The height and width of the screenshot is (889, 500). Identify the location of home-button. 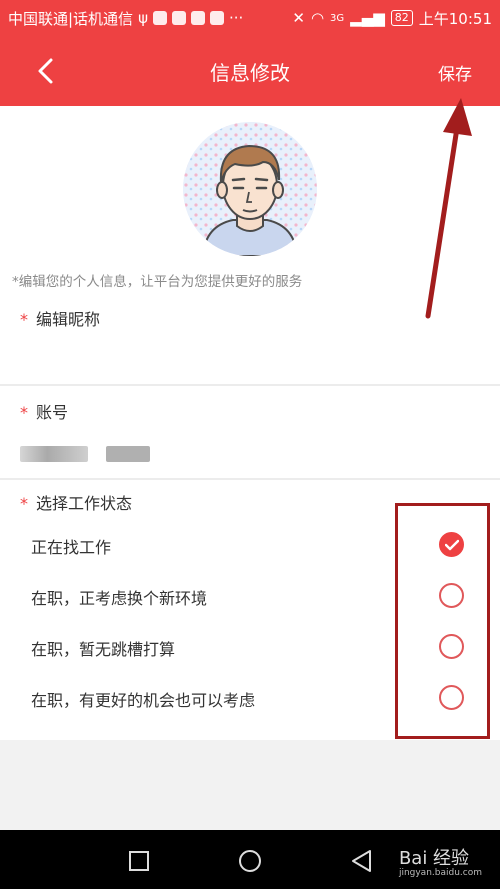
(250, 861).